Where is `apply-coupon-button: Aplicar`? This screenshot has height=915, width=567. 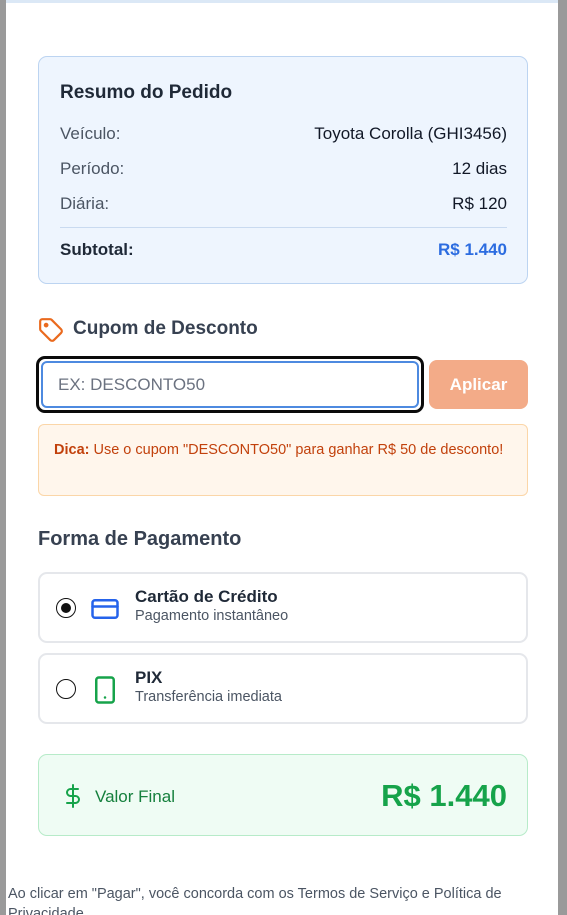
apply-coupon-button: Aplicar is located at coordinates (478, 384).